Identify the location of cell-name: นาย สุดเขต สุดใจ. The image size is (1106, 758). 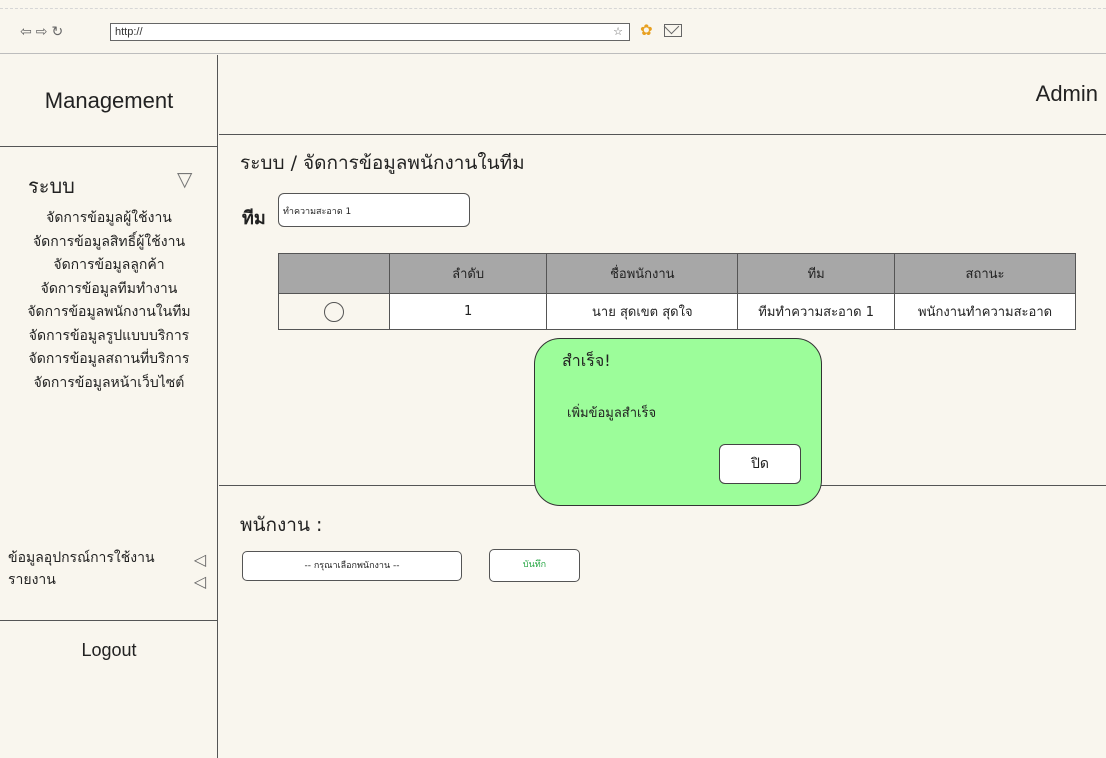
(642, 311).